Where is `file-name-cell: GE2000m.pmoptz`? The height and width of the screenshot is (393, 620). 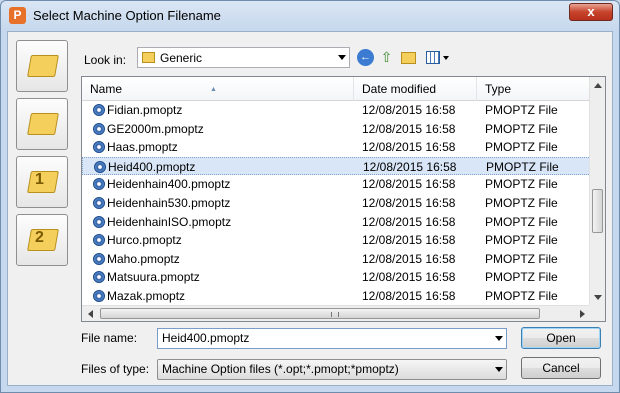
file-name-cell: GE2000m.pmoptz is located at coordinates (155, 128).